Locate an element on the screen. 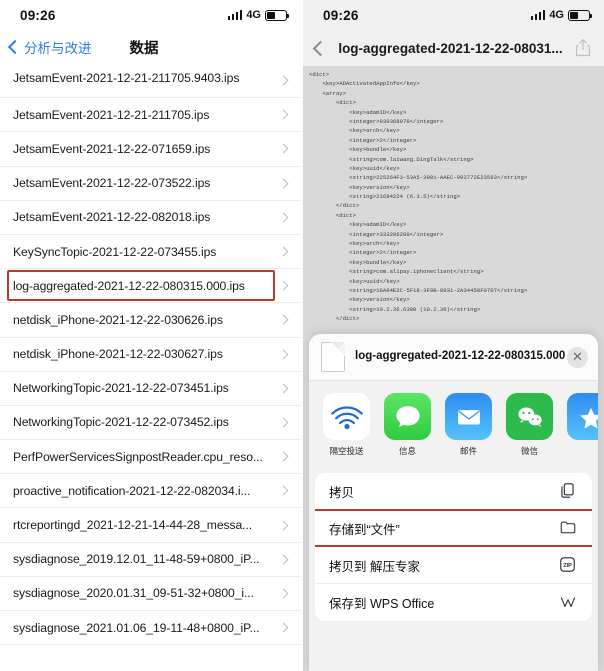 The height and width of the screenshot is (671, 604). share-action-item: 拷贝 is located at coordinates (453, 491).